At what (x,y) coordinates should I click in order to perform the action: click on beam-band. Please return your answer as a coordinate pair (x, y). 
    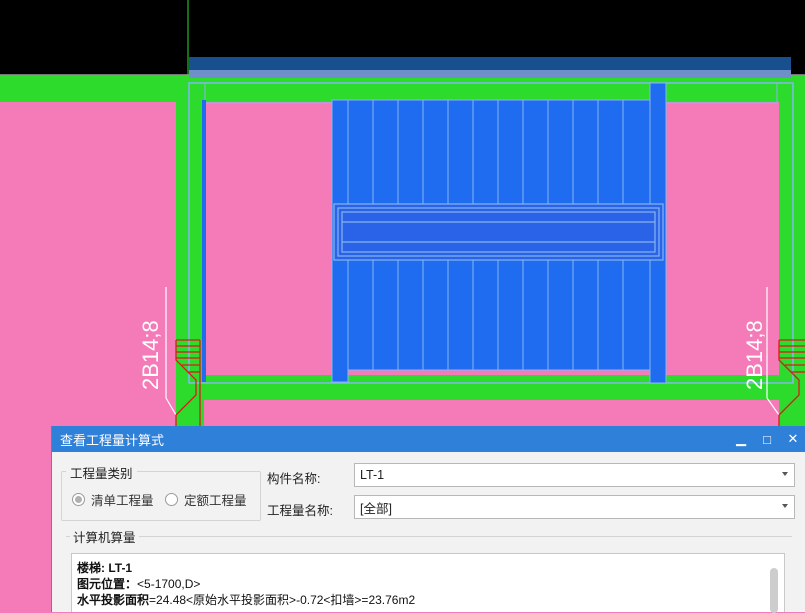
    Looking at the image, I should click on (490, 63).